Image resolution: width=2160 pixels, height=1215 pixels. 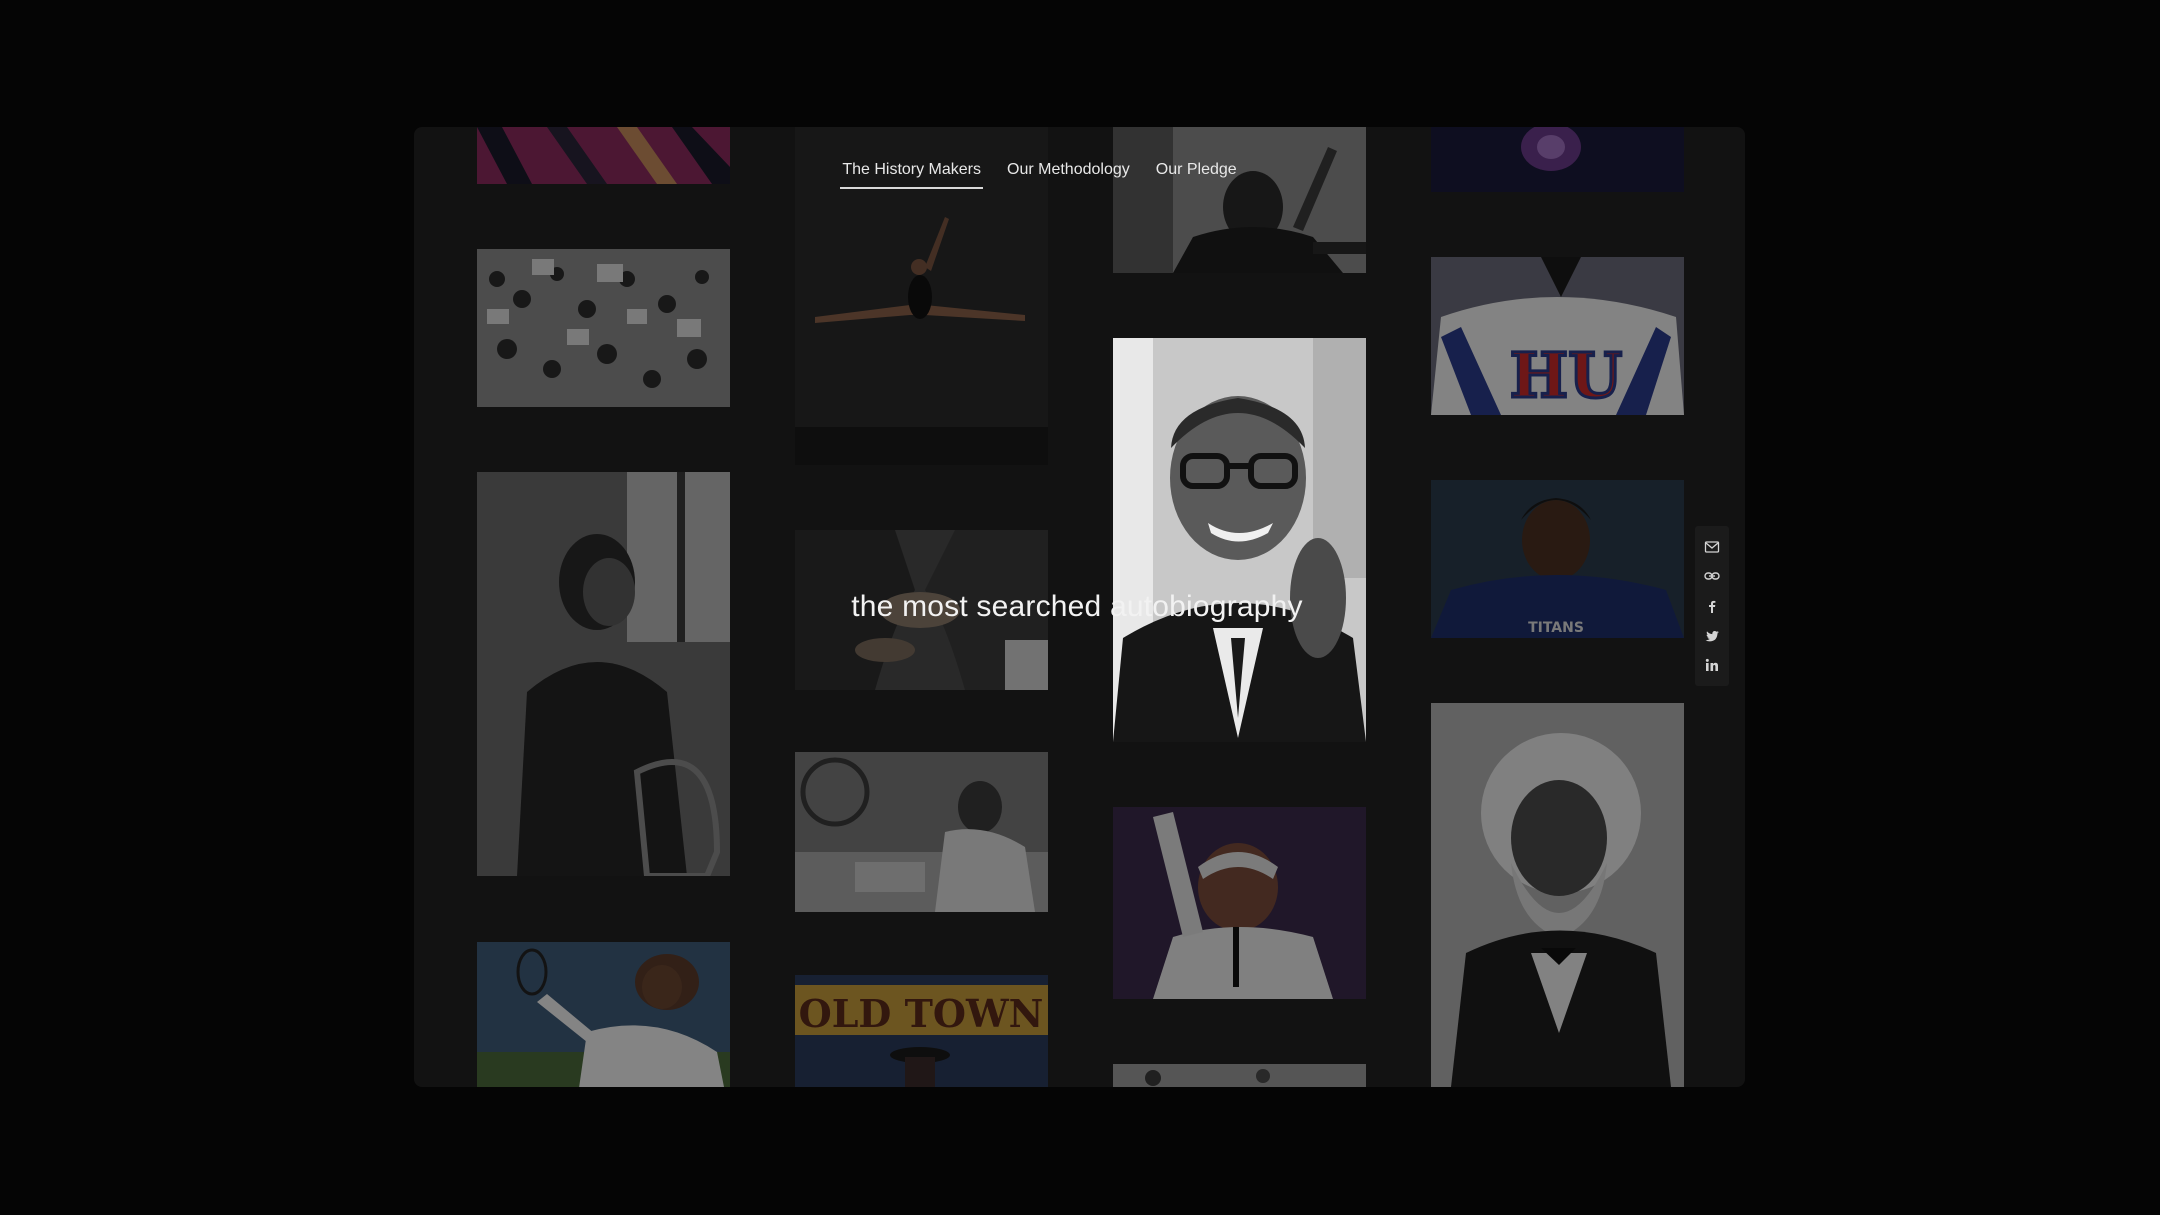 I want to click on sign-text: OLD TOWN, so click(x=921, y=1013).